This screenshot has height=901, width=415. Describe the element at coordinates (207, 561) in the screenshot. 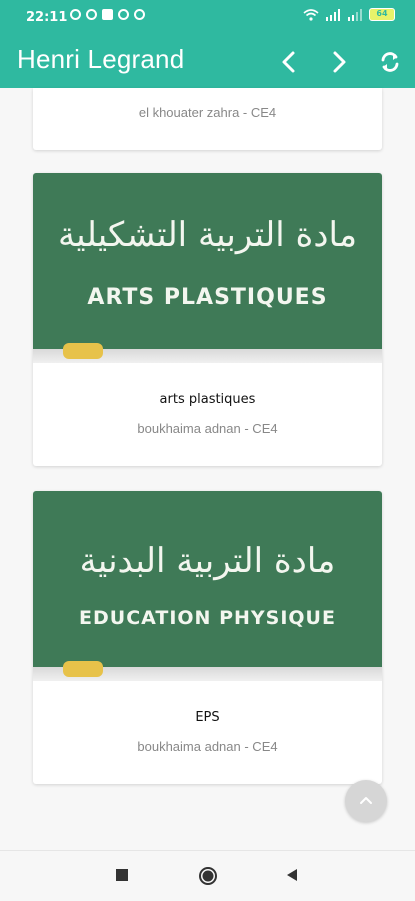

I see `course-image-arabic-text: مادة التربية البدنية` at that location.